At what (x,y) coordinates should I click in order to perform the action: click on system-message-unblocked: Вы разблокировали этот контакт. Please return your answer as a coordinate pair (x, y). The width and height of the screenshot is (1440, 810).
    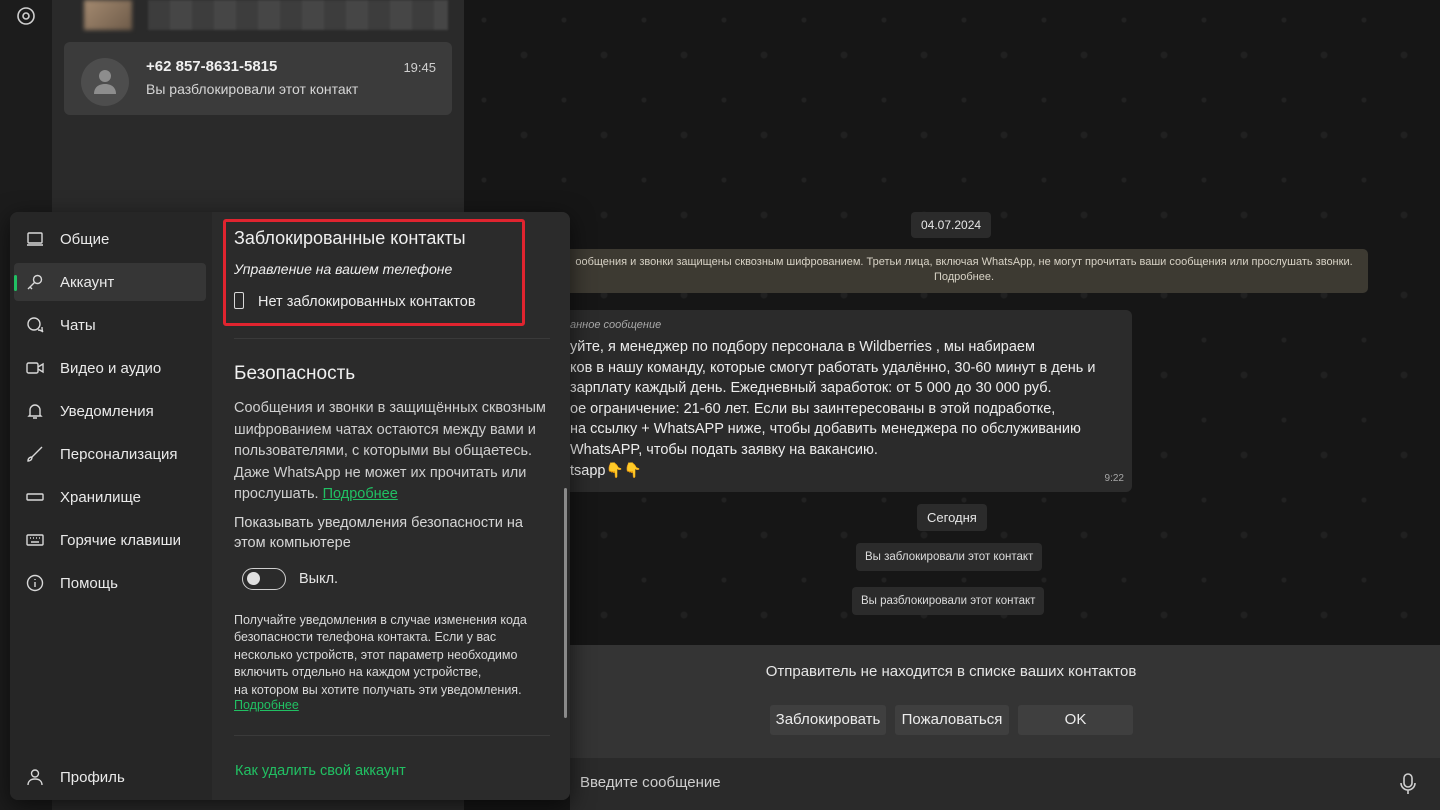
    Looking at the image, I should click on (948, 601).